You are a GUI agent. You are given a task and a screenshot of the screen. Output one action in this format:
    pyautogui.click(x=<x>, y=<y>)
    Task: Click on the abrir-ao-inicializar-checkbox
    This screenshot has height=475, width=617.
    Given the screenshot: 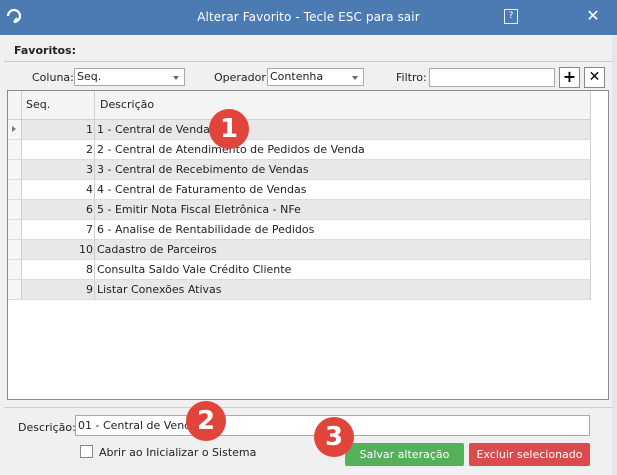 What is the action you would take?
    pyautogui.click(x=86, y=451)
    